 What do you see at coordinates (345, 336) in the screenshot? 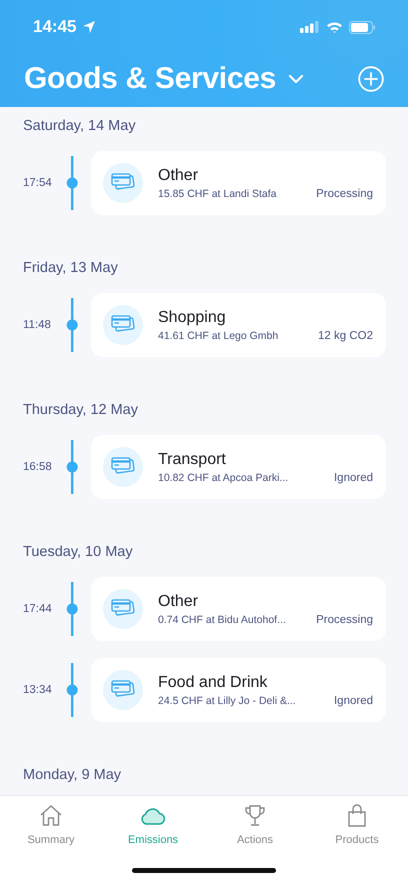
I see `entry-status: 12 kg CO2` at bounding box center [345, 336].